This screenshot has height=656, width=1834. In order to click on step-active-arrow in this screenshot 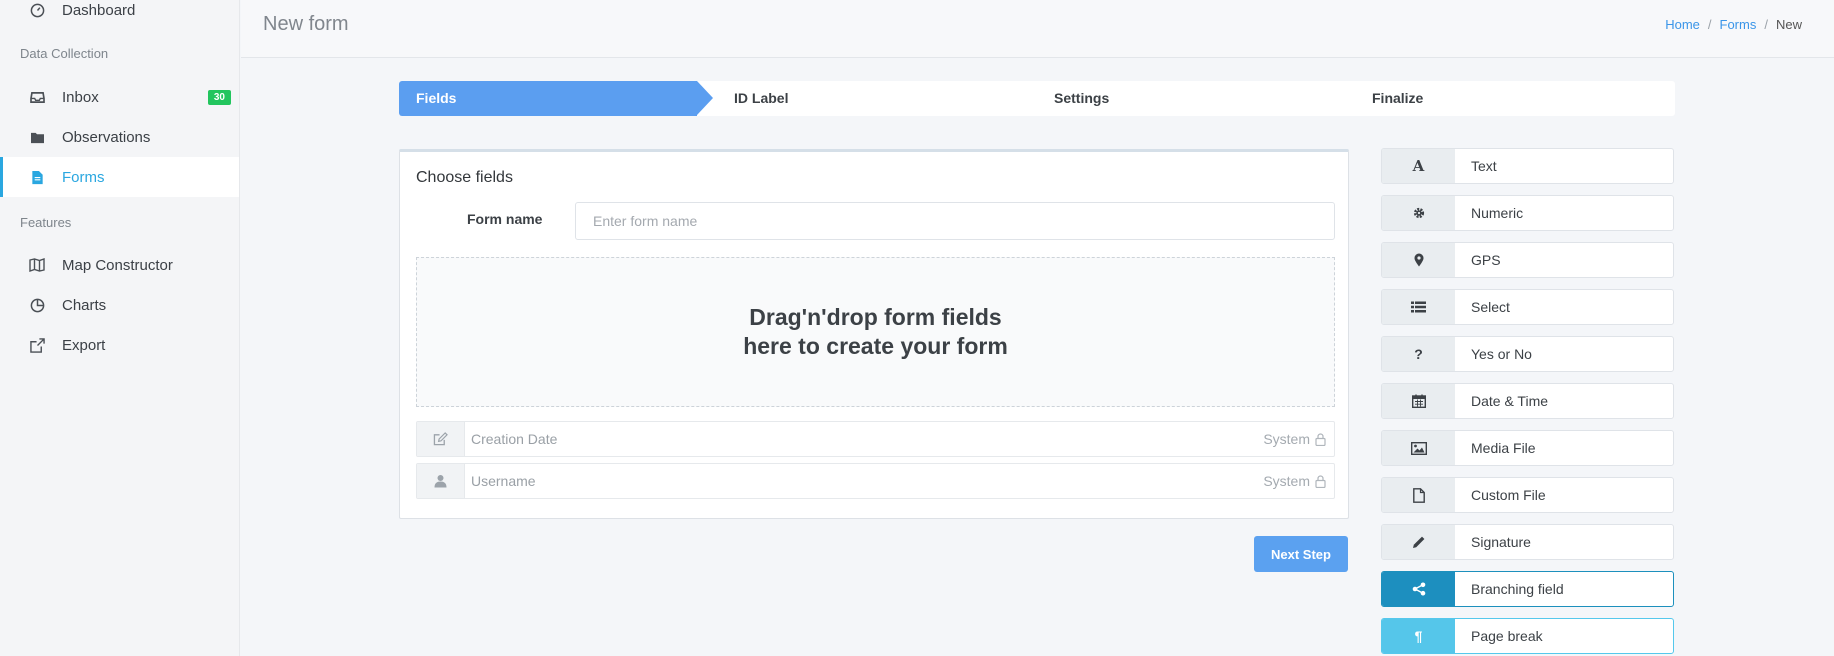, I will do `click(705, 98)`.